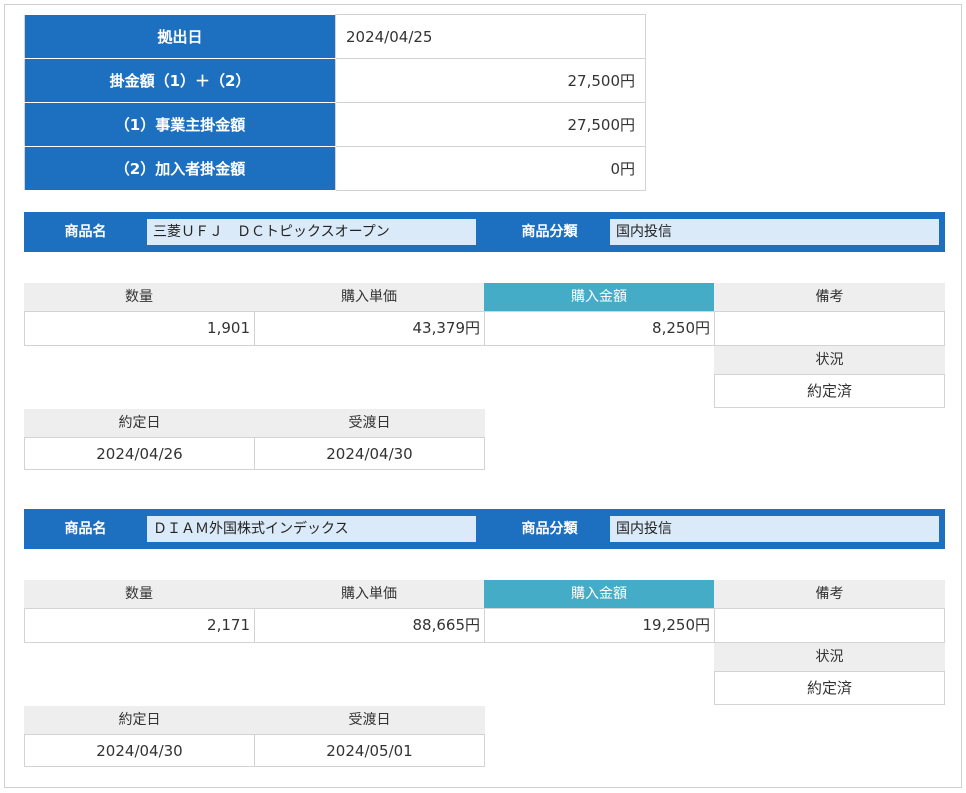  I want to click on product-name-value: 三菱ＵＦＪ ＤＣトピックスオープン, so click(311, 232).